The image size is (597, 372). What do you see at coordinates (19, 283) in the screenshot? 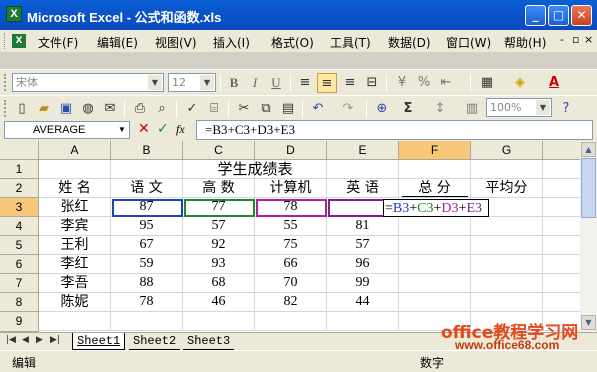
I see `row-header-7: 7` at bounding box center [19, 283].